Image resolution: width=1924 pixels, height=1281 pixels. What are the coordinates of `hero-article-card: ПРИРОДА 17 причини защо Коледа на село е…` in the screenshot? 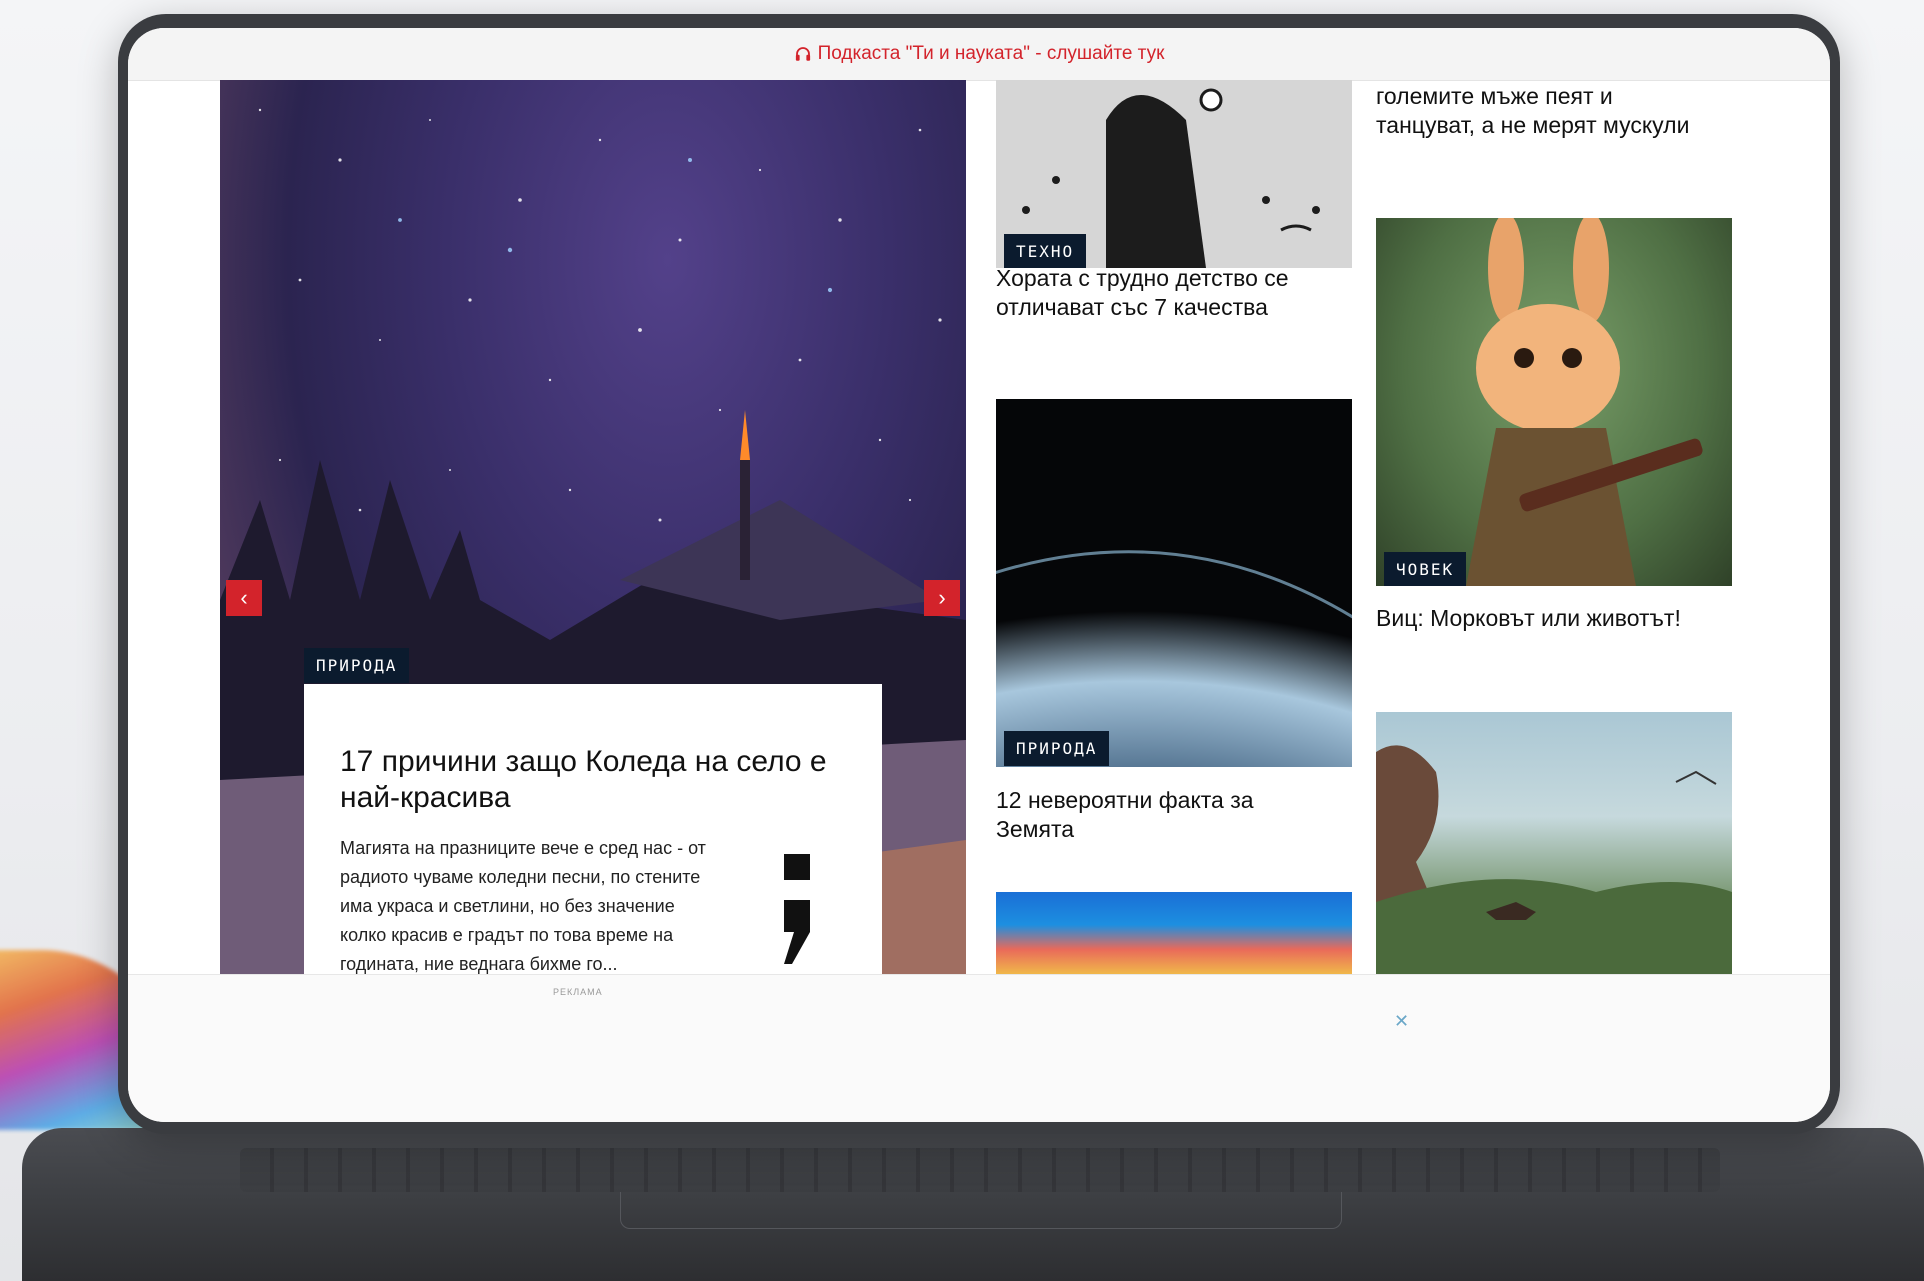 It's located at (593, 814).